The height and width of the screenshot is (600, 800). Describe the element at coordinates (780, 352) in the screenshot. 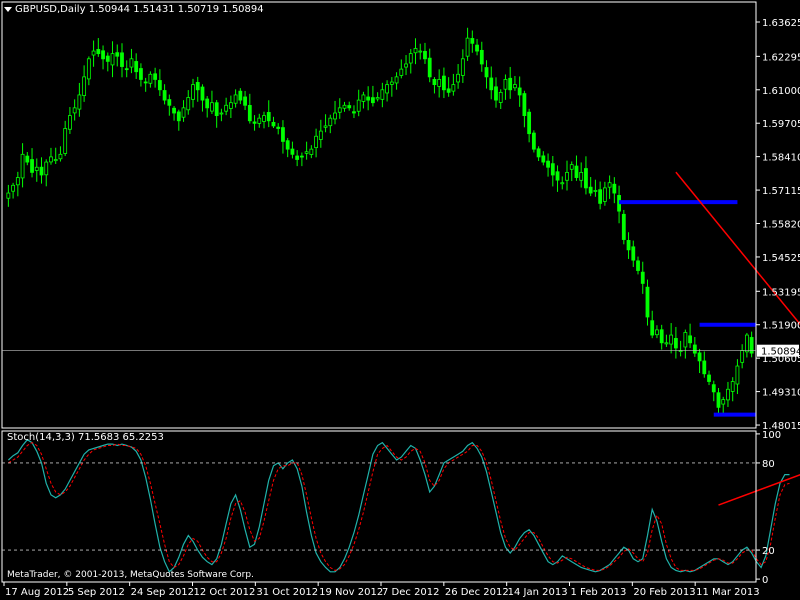

I see `current-price-label: 1.50894` at that location.